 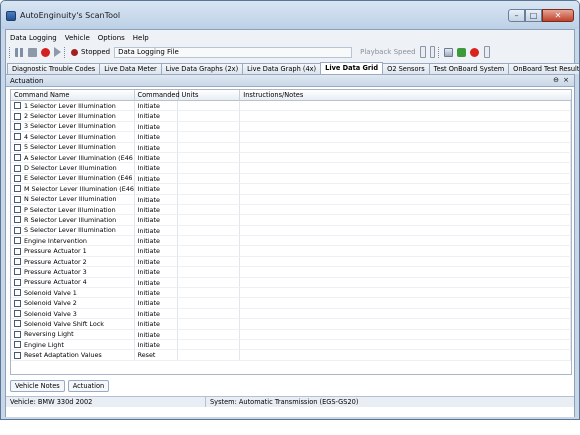 I want to click on tab-live-data-graphs-2x: Live Data Graphs (2x), so click(x=202, y=68).